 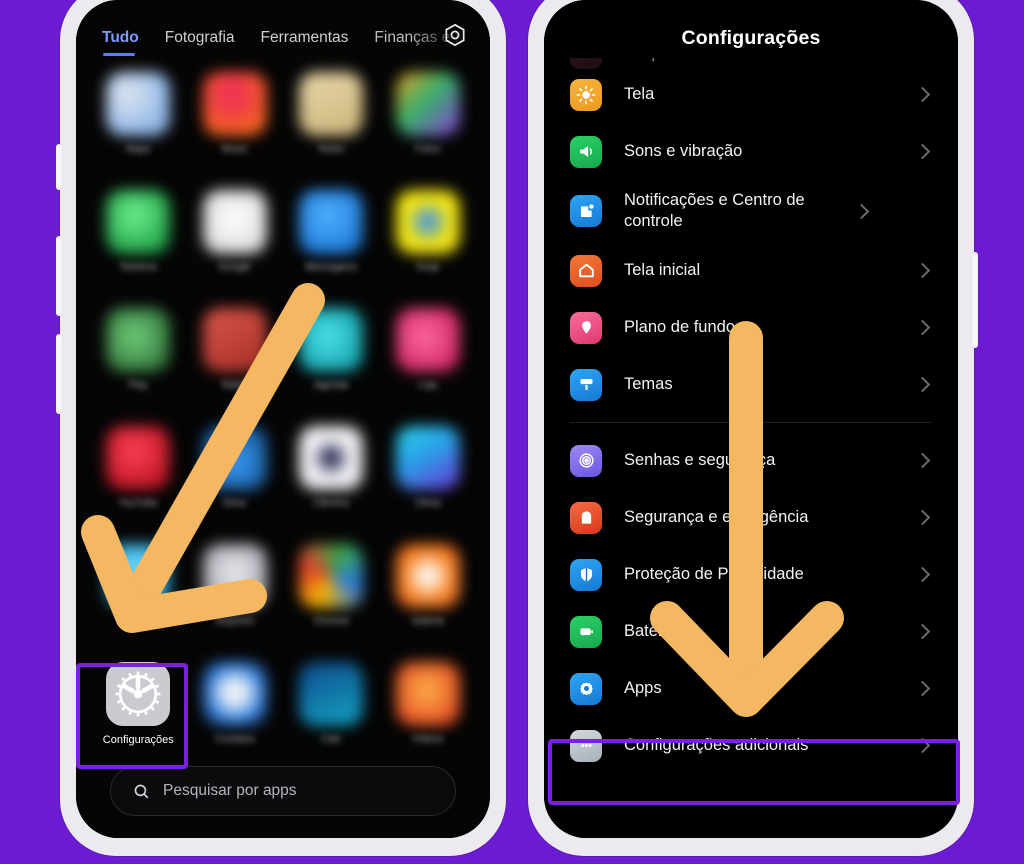 What do you see at coordinates (586, 94) in the screenshot?
I see `brightness-icon` at bounding box center [586, 94].